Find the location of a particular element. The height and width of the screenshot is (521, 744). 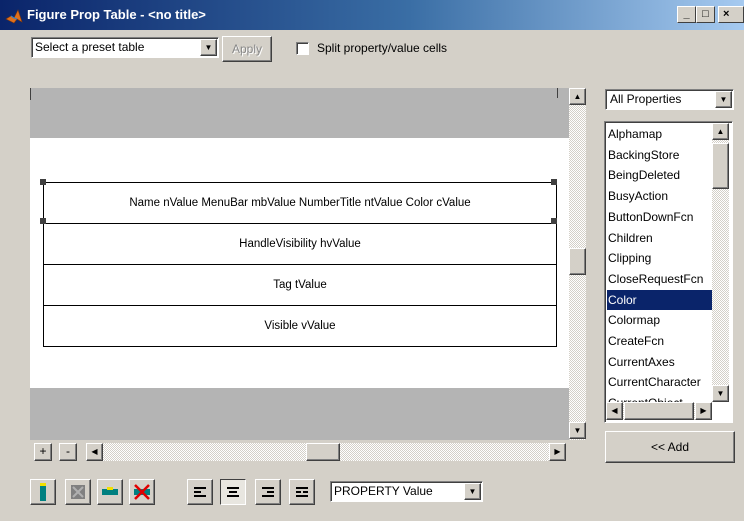

matlab-logo-icon is located at coordinates (14, 16).